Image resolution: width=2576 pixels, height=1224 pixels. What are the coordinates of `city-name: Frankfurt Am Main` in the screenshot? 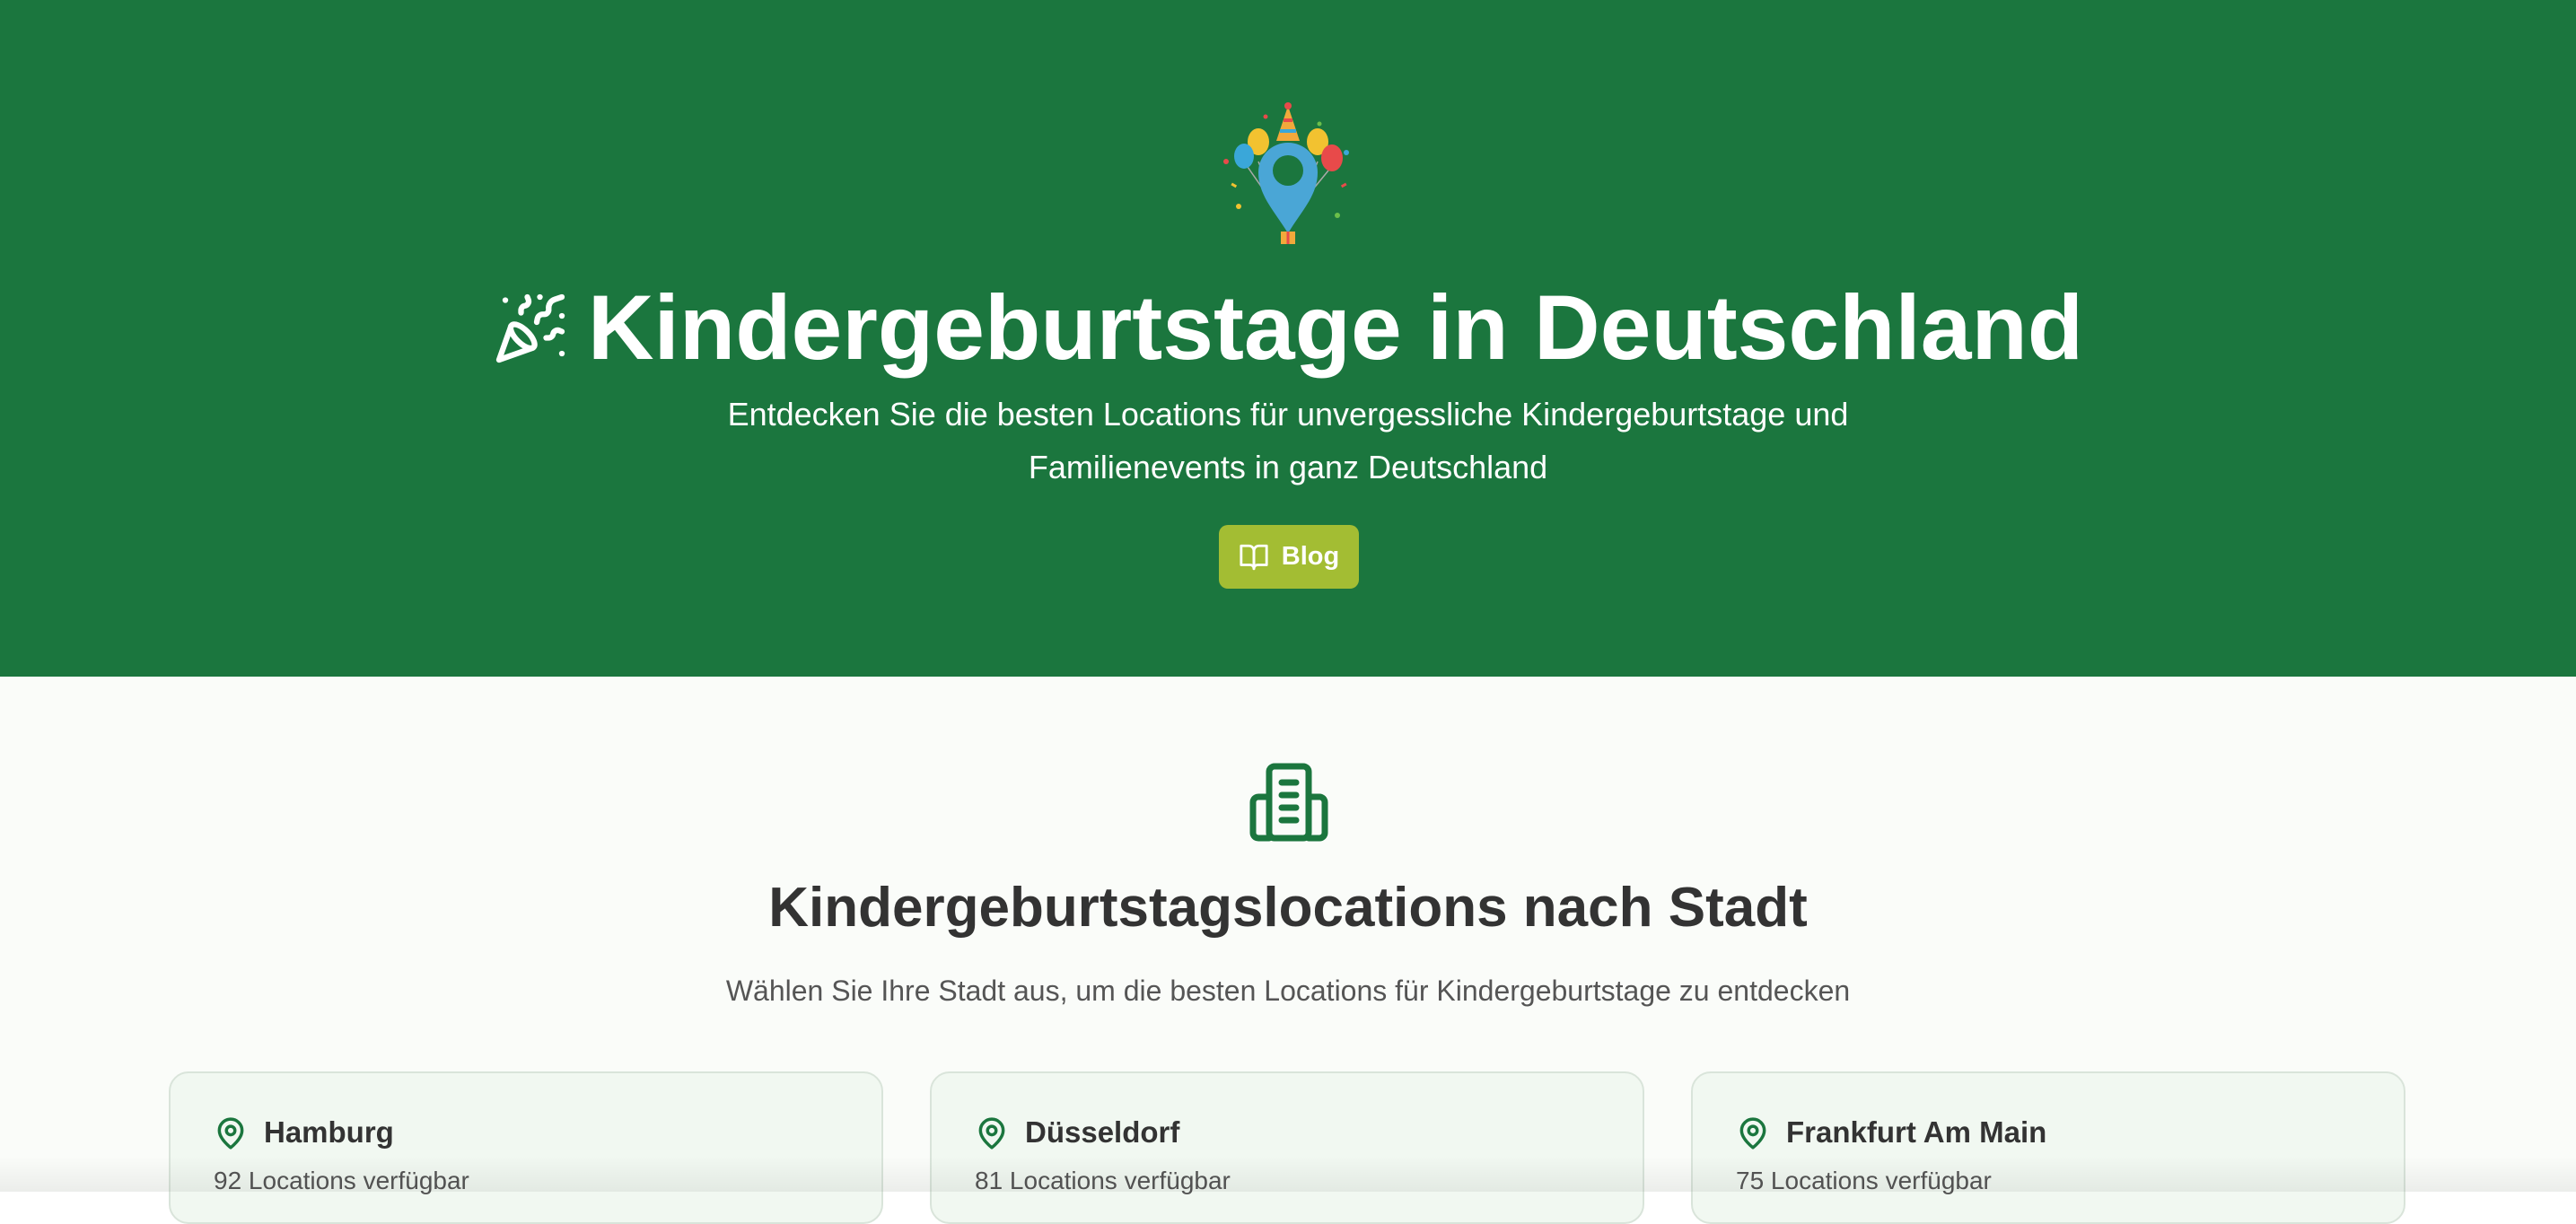 It's located at (1916, 1132).